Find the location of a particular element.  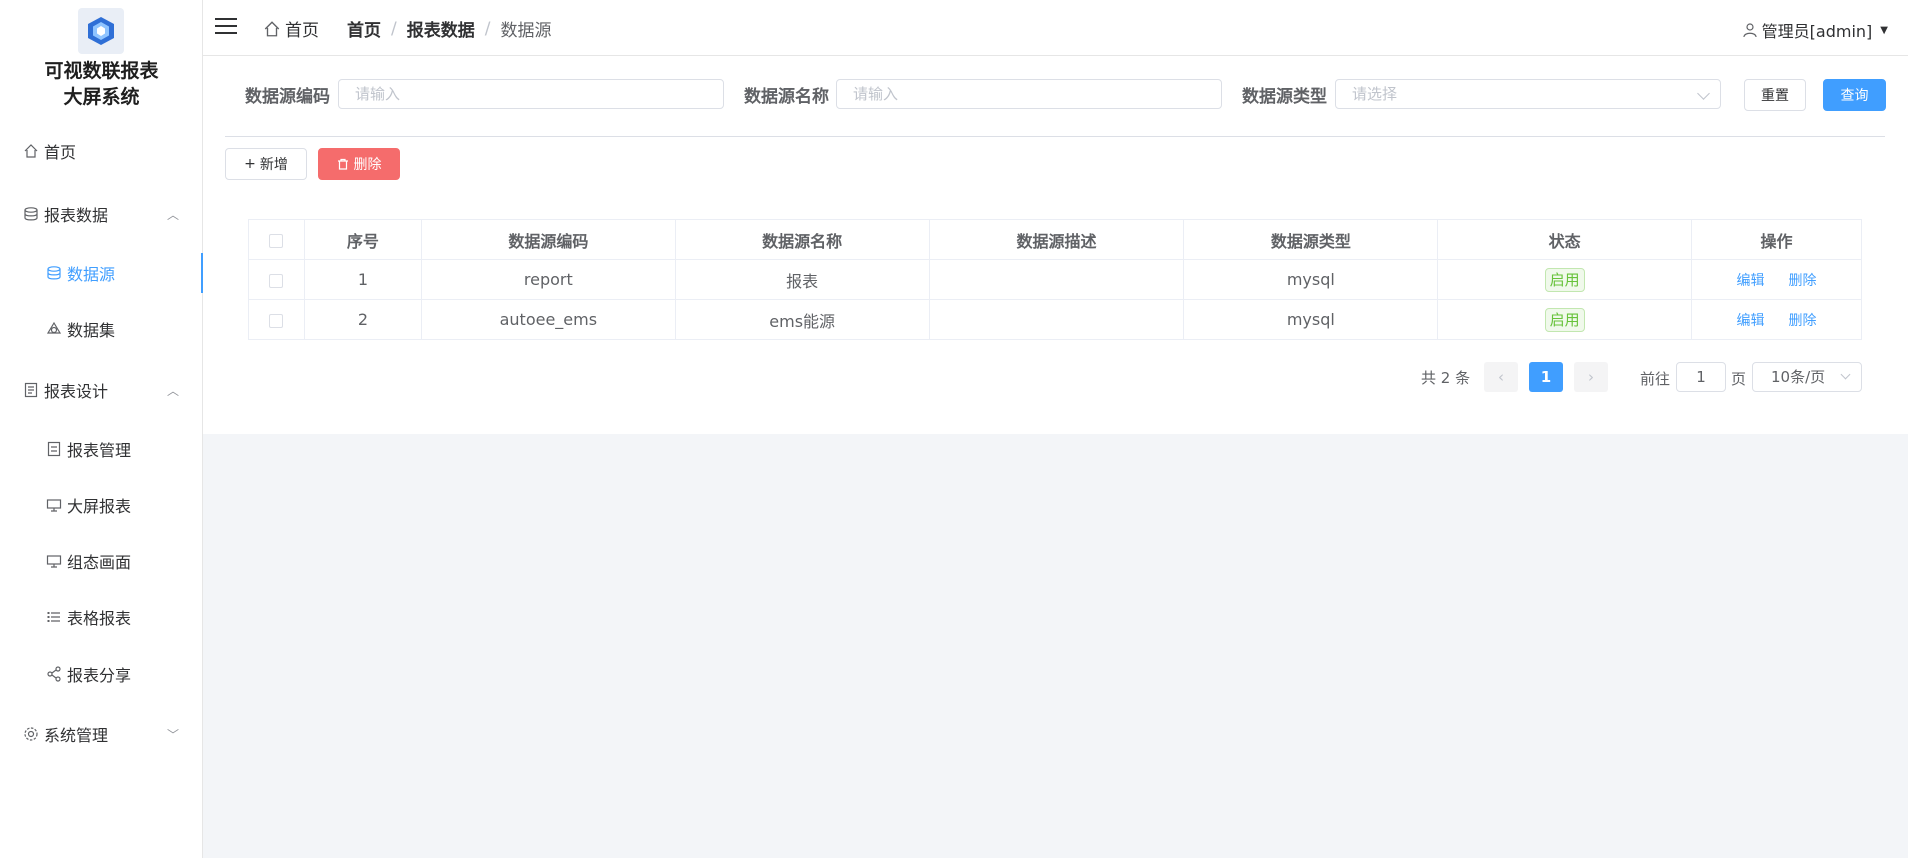

sidebar-item-label: 报表管理 is located at coordinates (99, 450).